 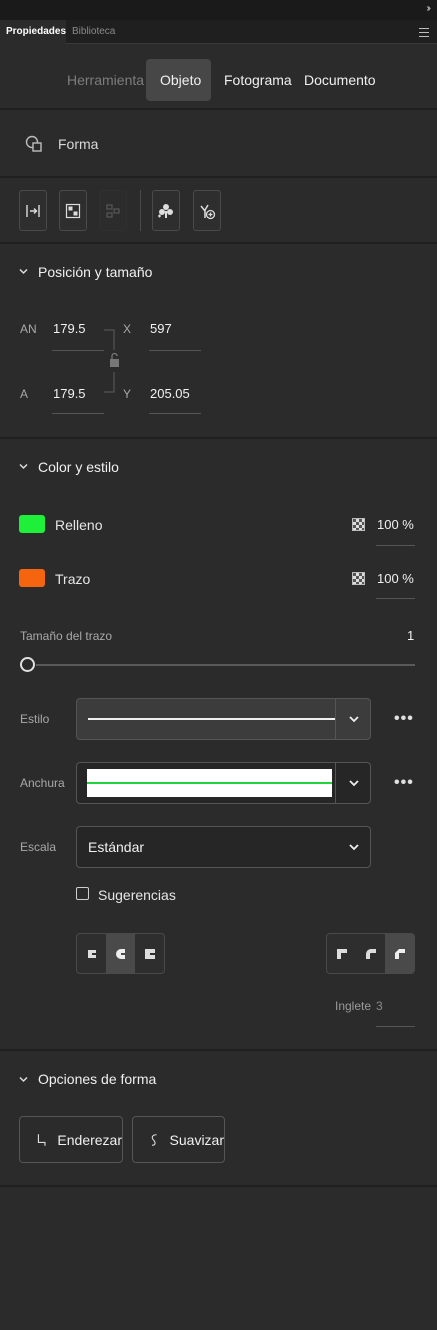 I want to click on fill-label: Relleno, so click(x=79, y=525).